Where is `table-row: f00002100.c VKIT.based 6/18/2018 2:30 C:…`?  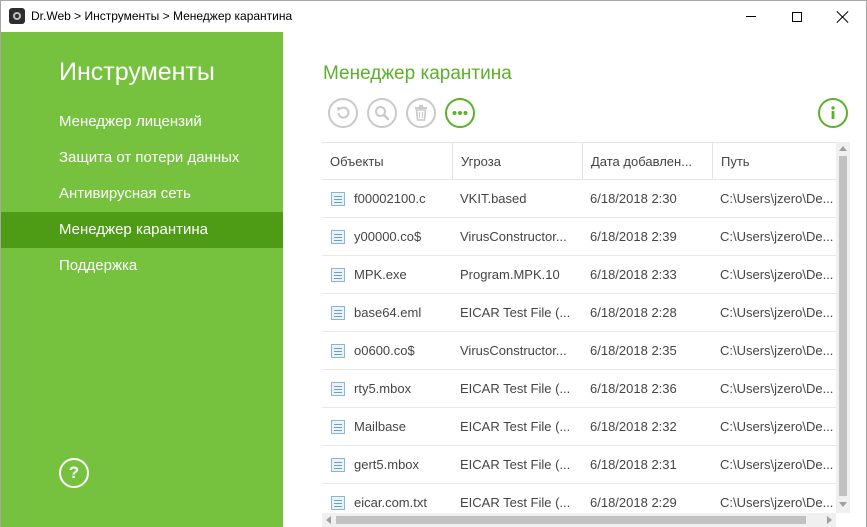
table-row: f00002100.c VKIT.based 6/18/2018 2:30 C:… is located at coordinates (579, 199).